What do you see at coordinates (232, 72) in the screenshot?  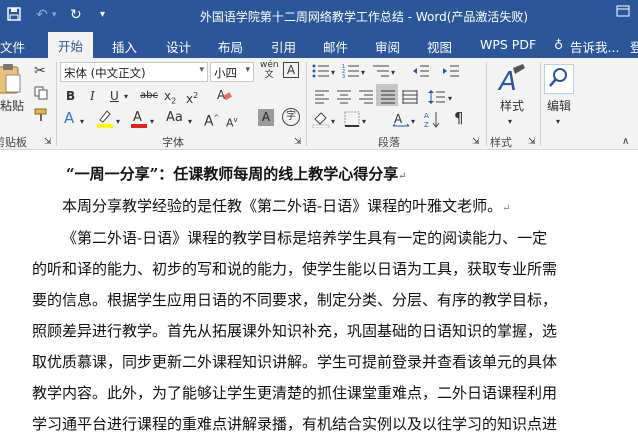 I see `font-size-combo: 小四 ▾` at bounding box center [232, 72].